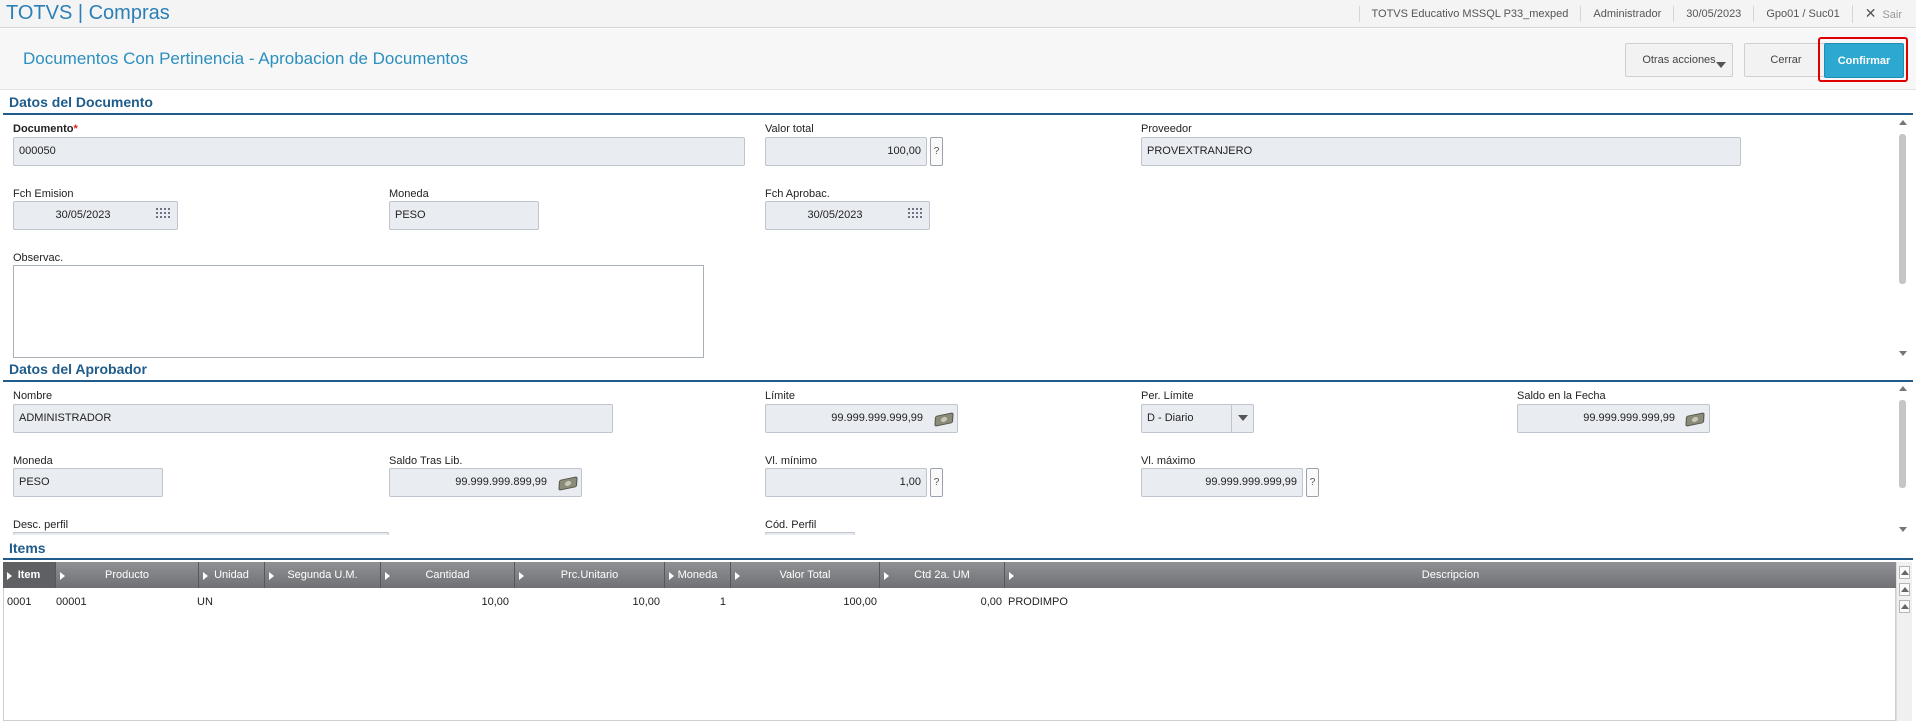 This screenshot has height=721, width=1916. Describe the element at coordinates (1883, 14) in the screenshot. I see `exit-button: ✕ Sair` at that location.